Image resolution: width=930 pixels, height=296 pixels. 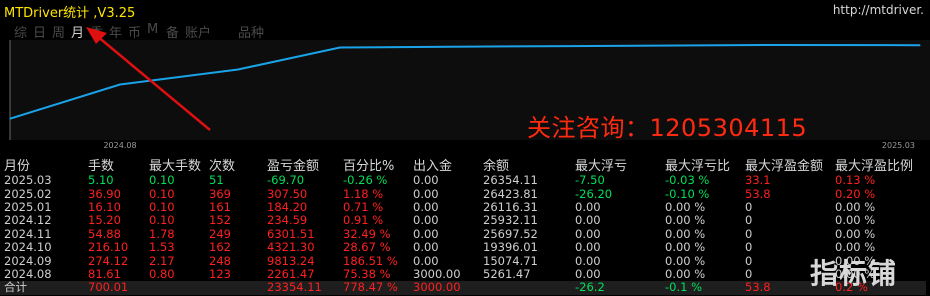 I want to click on cell-balance: 26423.81, so click(x=510, y=193).